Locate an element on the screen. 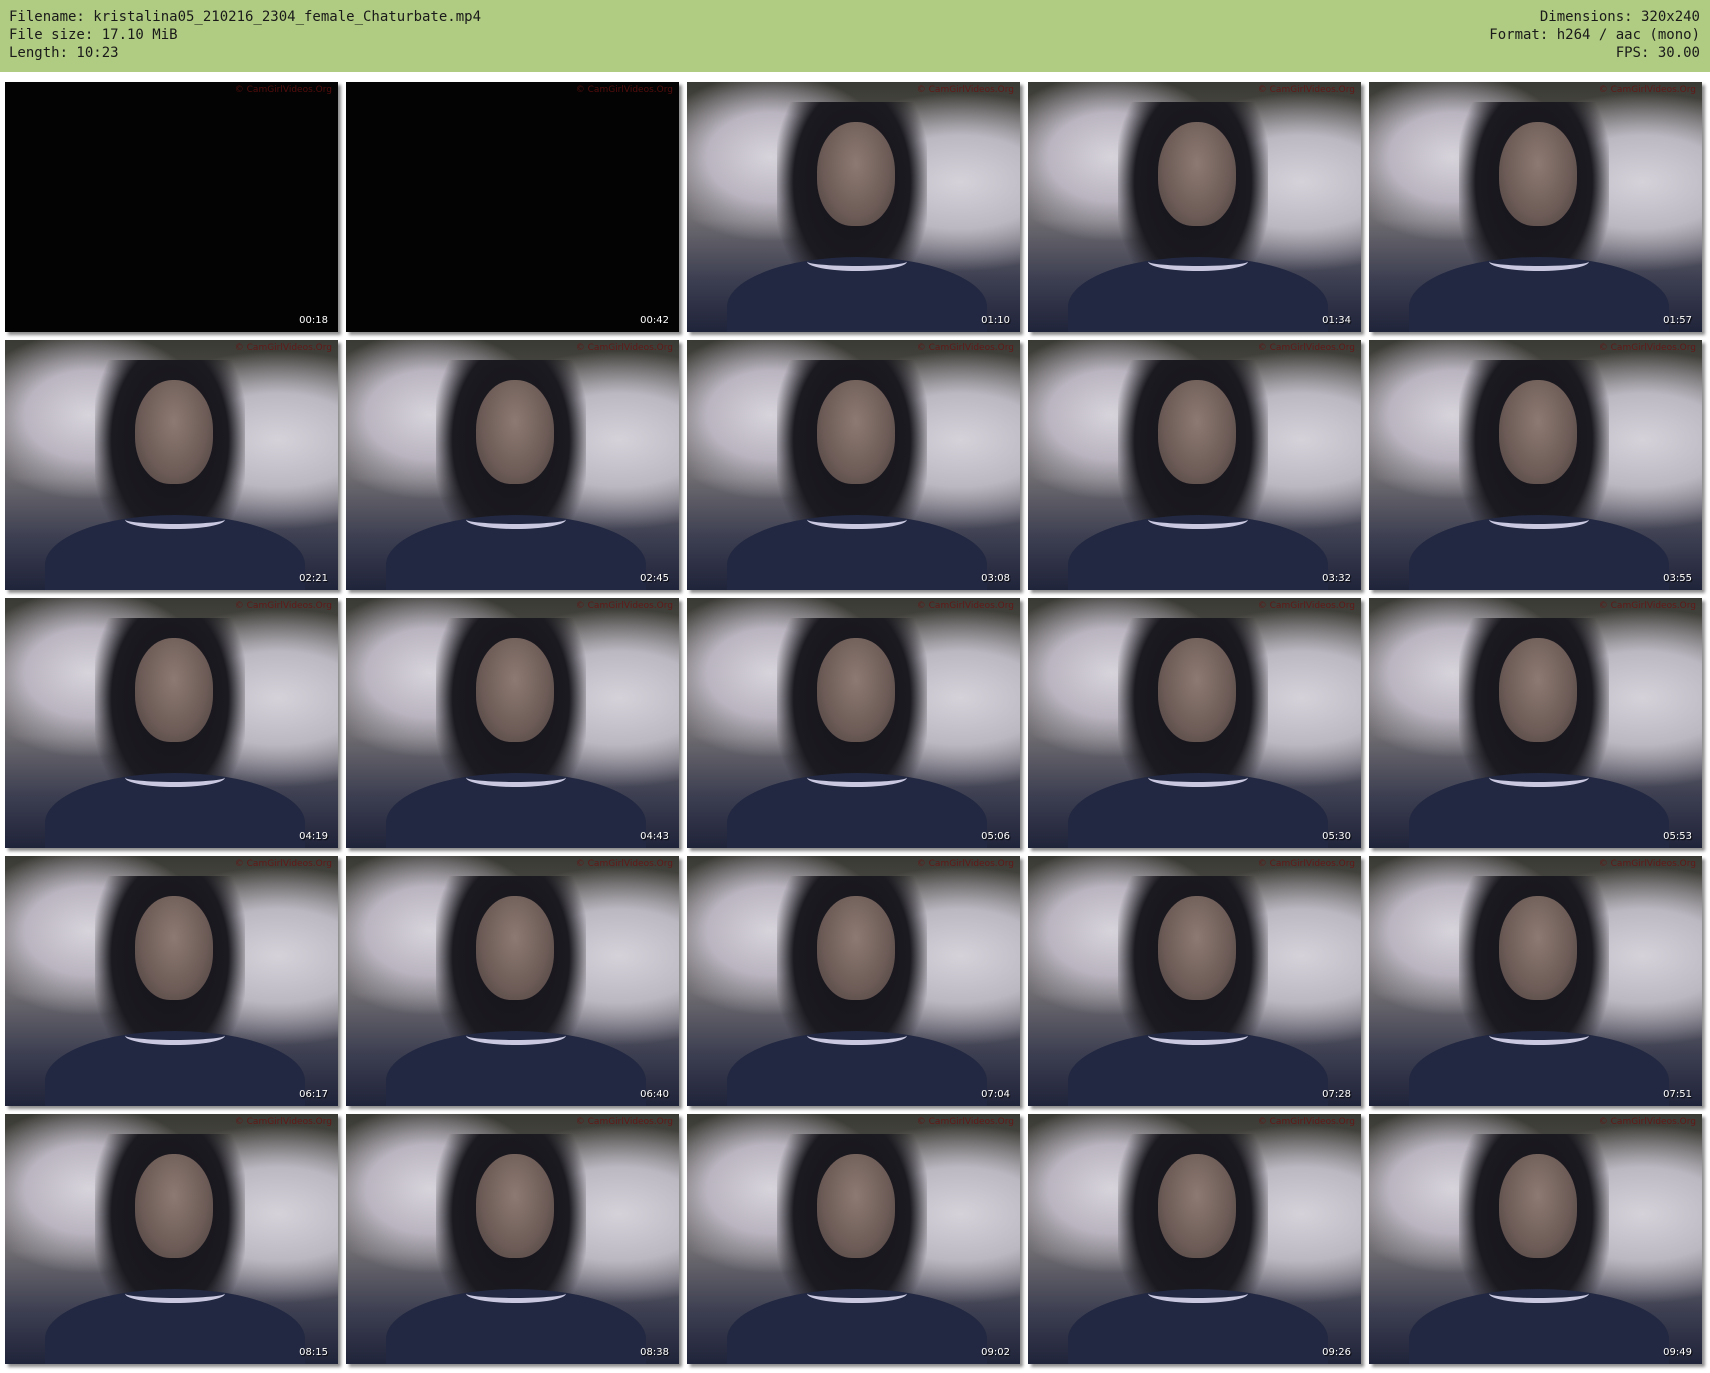  thumbnail-frame: © CamGirlVideos.Org 01:34 is located at coordinates (1194, 207).